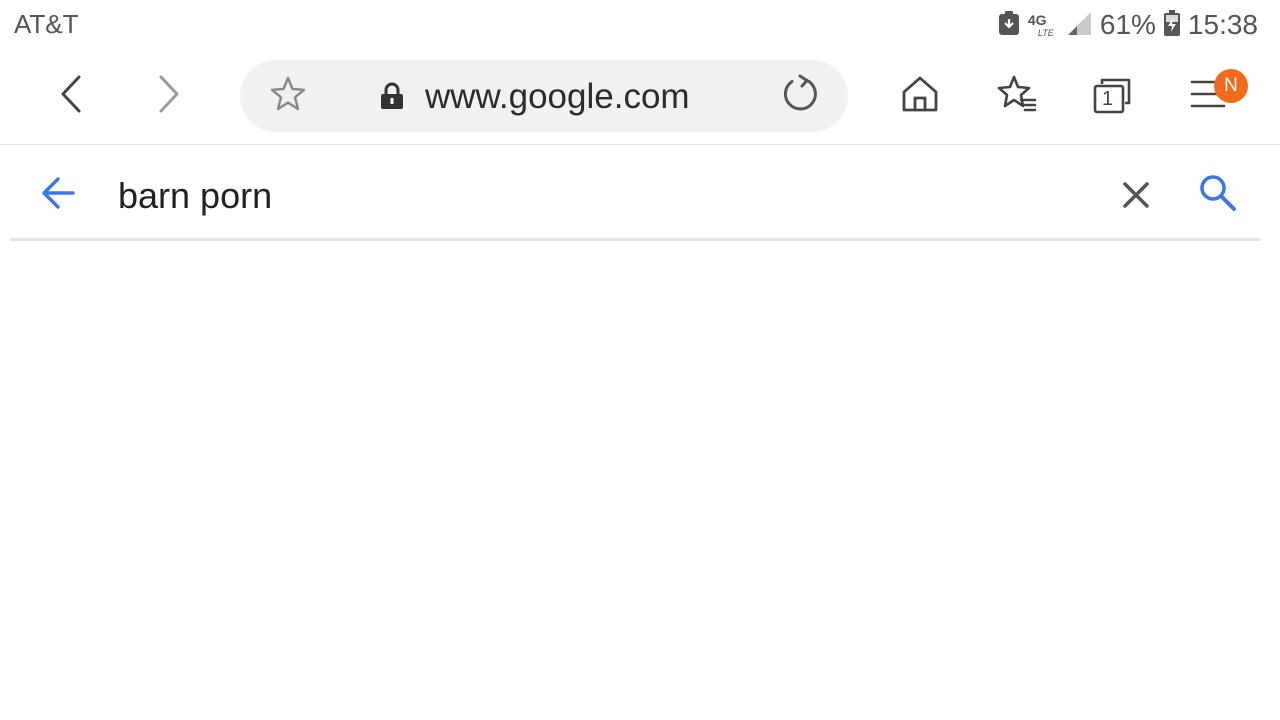 Image resolution: width=1280 pixels, height=720 pixels. Describe the element at coordinates (1045, 33) in the screenshot. I see `network-sub-label: LTE` at that location.